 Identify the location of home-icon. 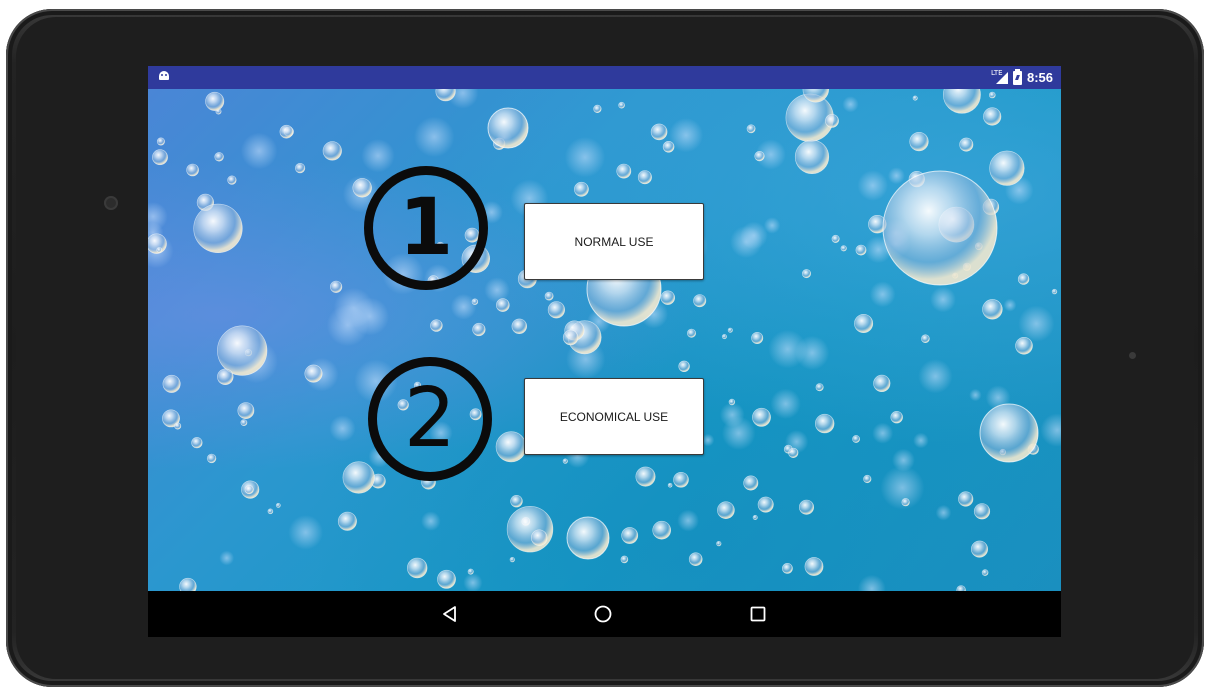
(603, 614).